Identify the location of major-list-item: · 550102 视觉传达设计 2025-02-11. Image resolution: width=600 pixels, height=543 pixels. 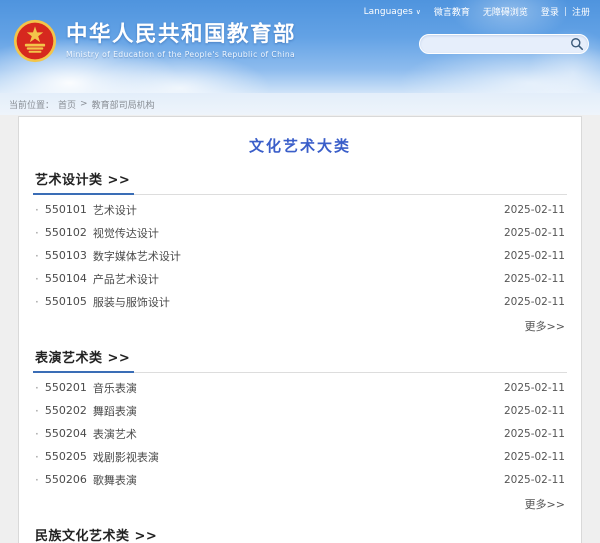
(300, 232).